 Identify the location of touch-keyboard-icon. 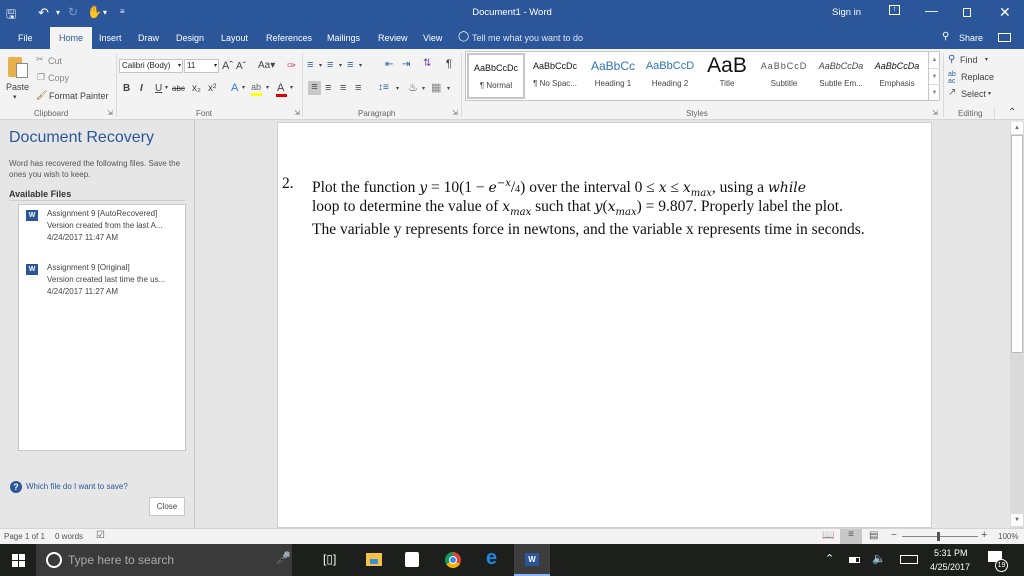
(909, 559).